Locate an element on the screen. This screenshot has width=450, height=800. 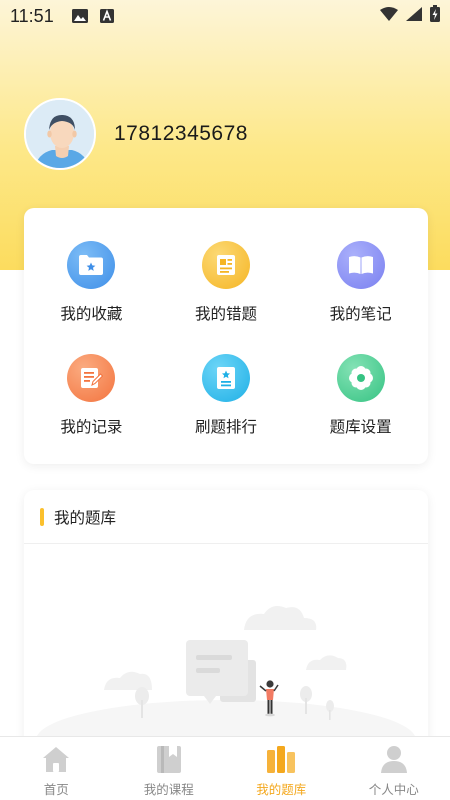
menu-ranking: 刷题排行 is located at coordinates (226, 395).